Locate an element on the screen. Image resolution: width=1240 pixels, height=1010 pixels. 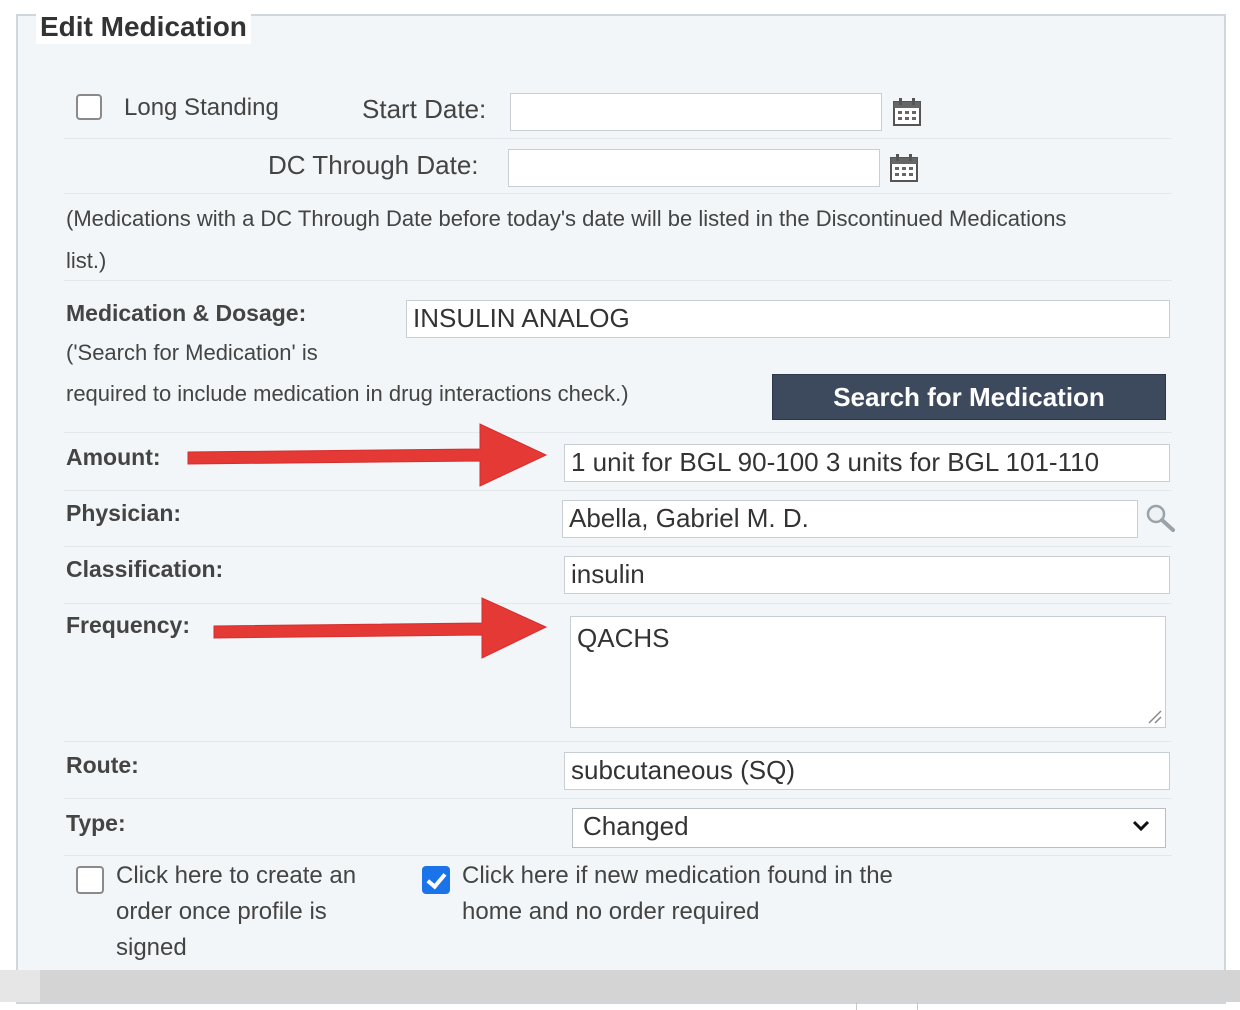
no-order-label-line2: home and no order required is located at coordinates (611, 911).